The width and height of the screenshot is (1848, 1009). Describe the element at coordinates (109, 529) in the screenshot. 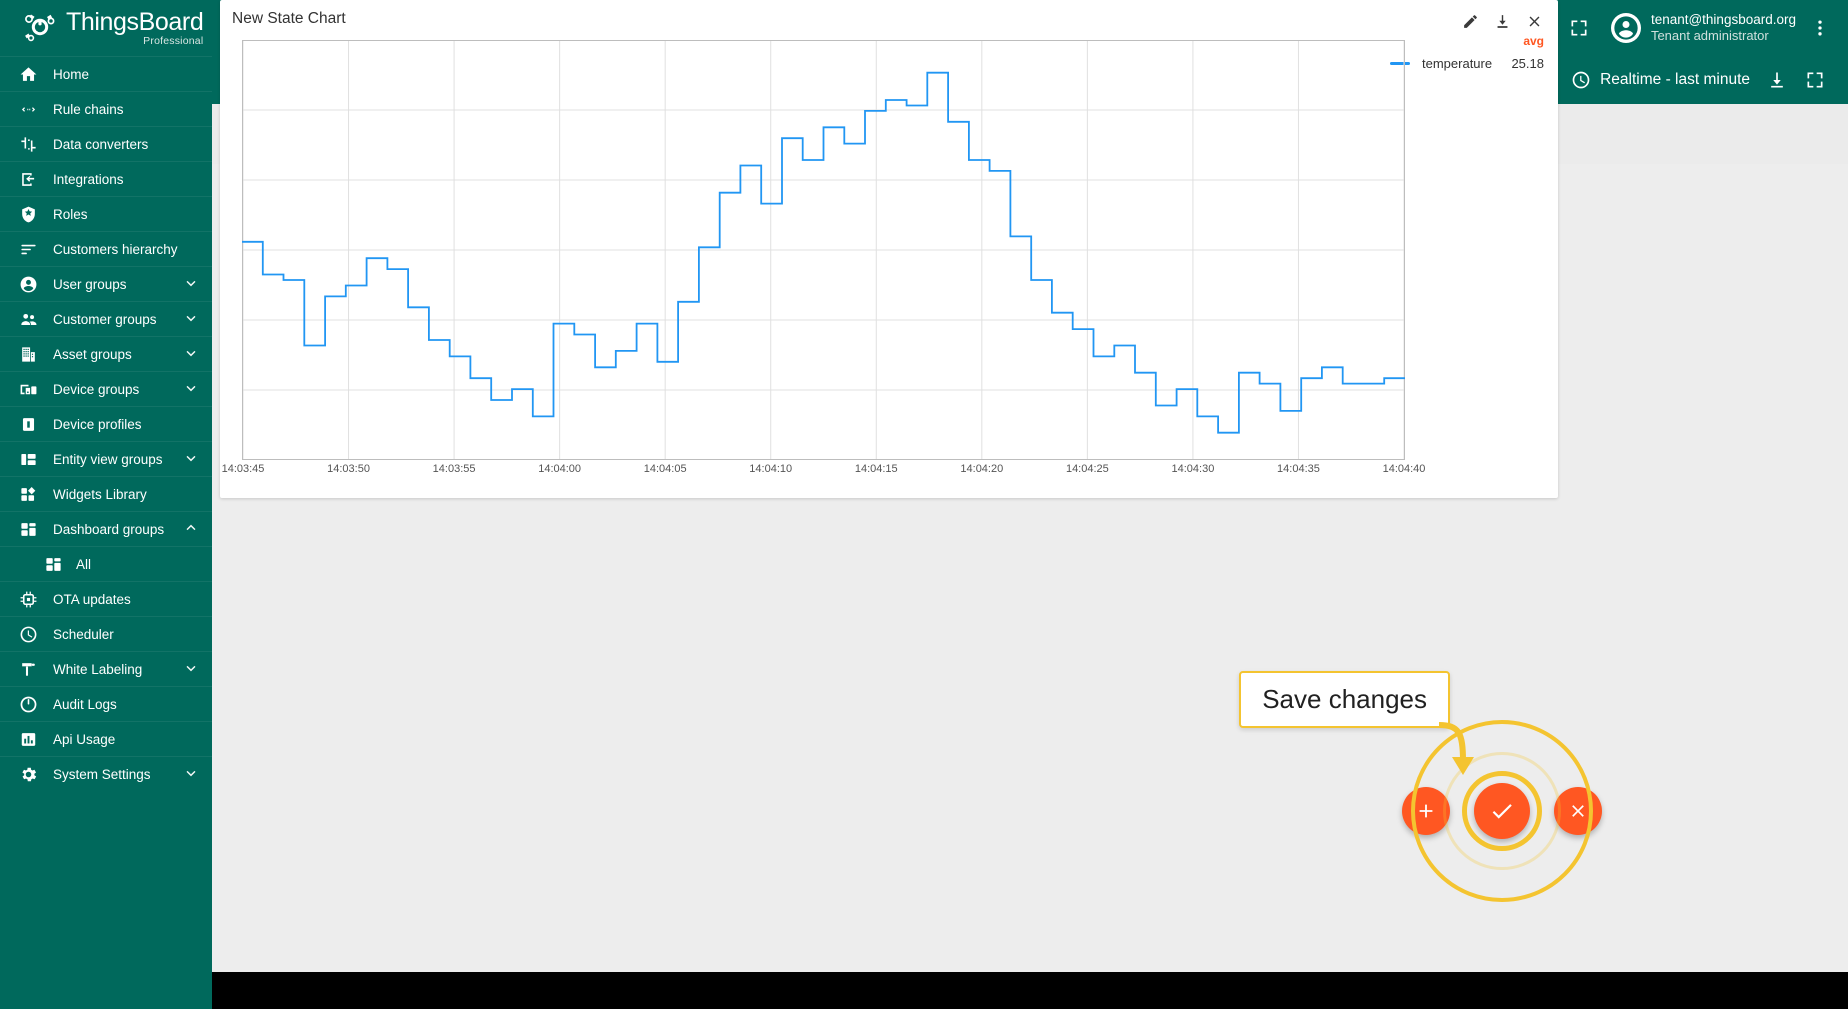

I see `sidebar-item-label: Dashboard groups` at that location.